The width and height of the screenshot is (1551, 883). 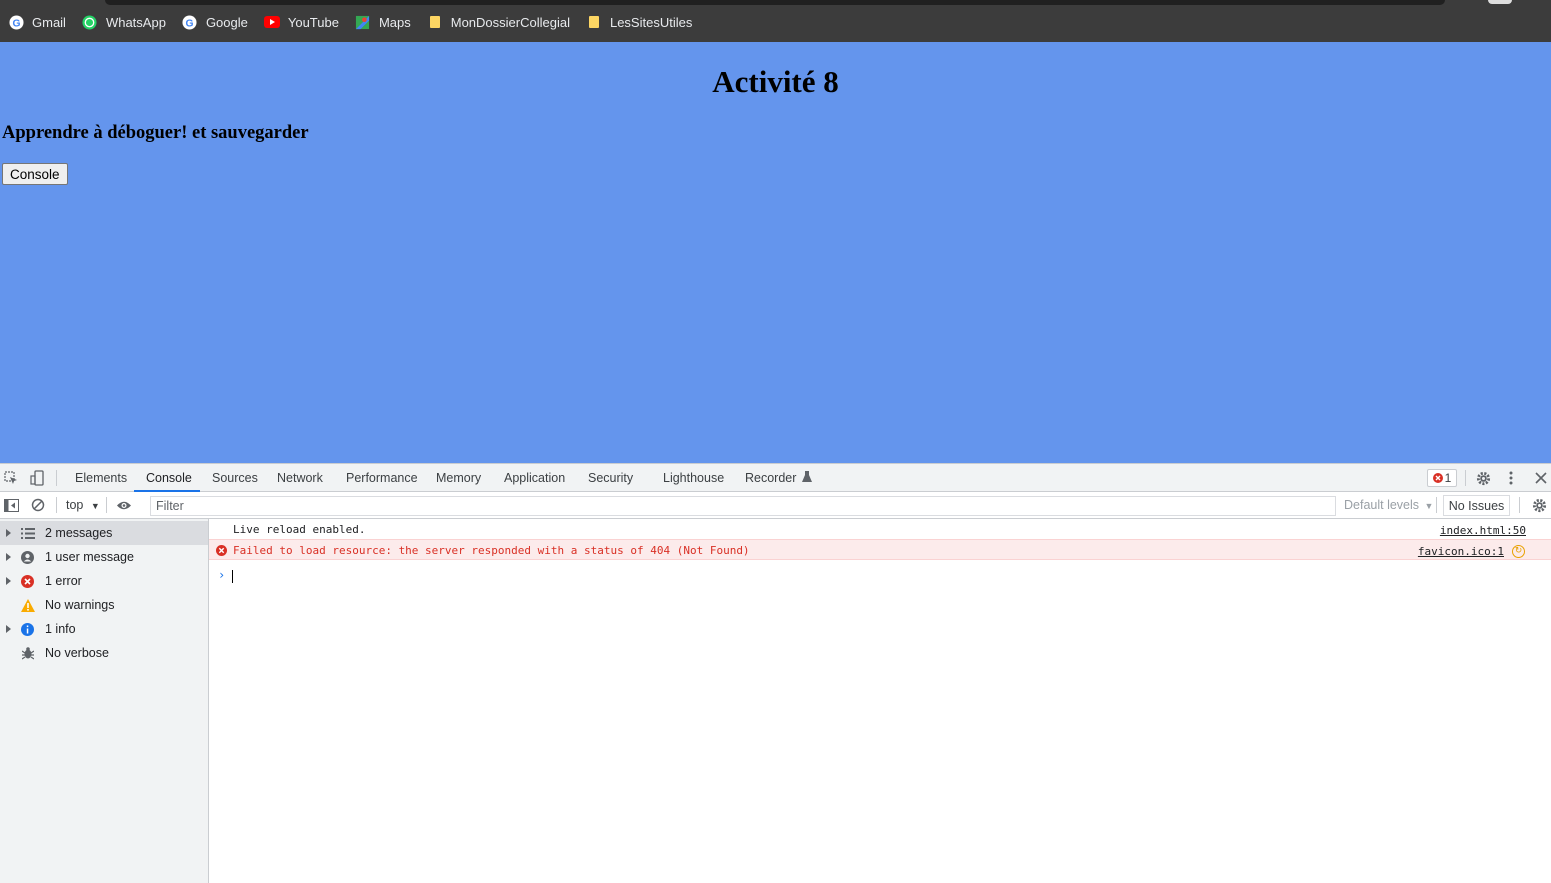 I want to click on sidebar-item-label: 1 info, so click(x=60, y=629).